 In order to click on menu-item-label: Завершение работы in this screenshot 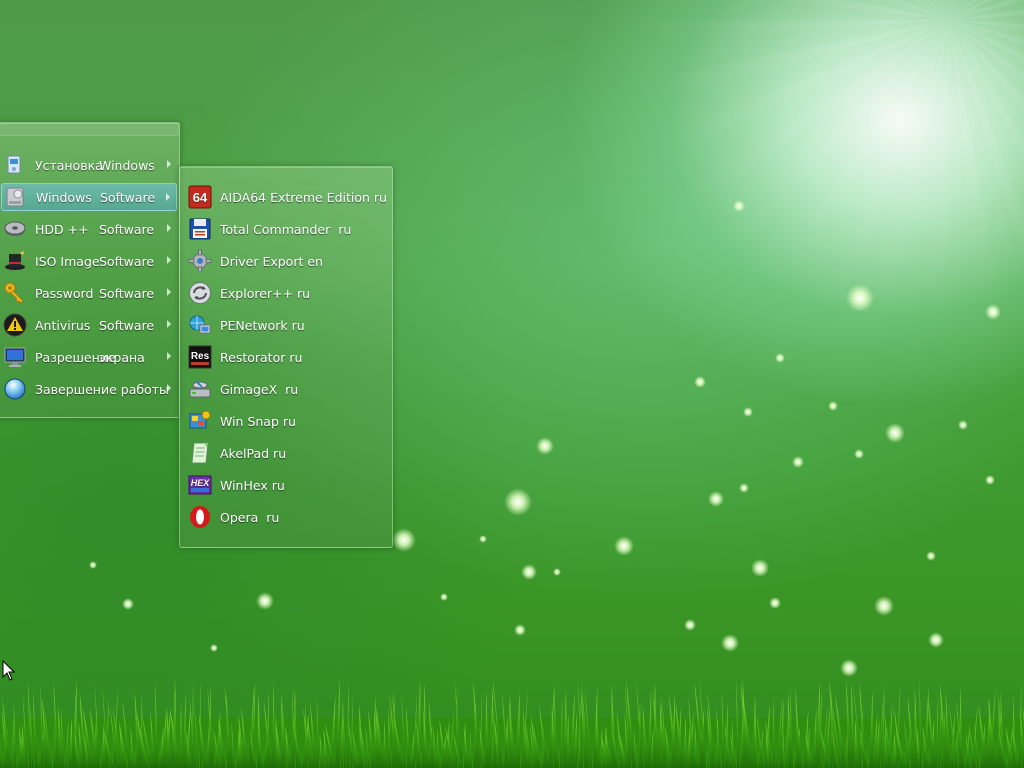, I will do `click(102, 389)`.